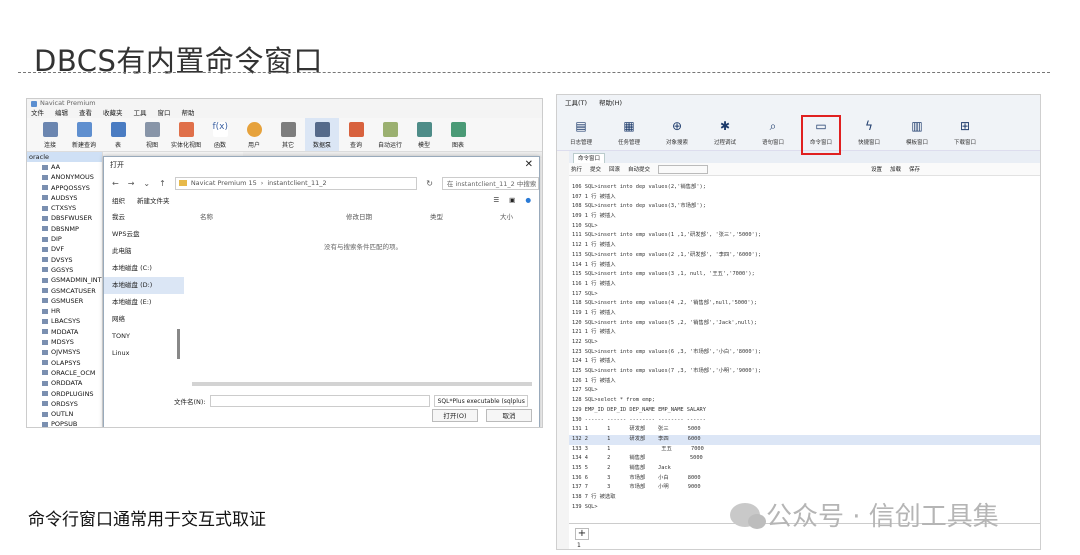 The width and height of the screenshot is (1080, 555). Describe the element at coordinates (64, 394) in the screenshot. I see `tree-item: ORDPLUGINS` at that location.